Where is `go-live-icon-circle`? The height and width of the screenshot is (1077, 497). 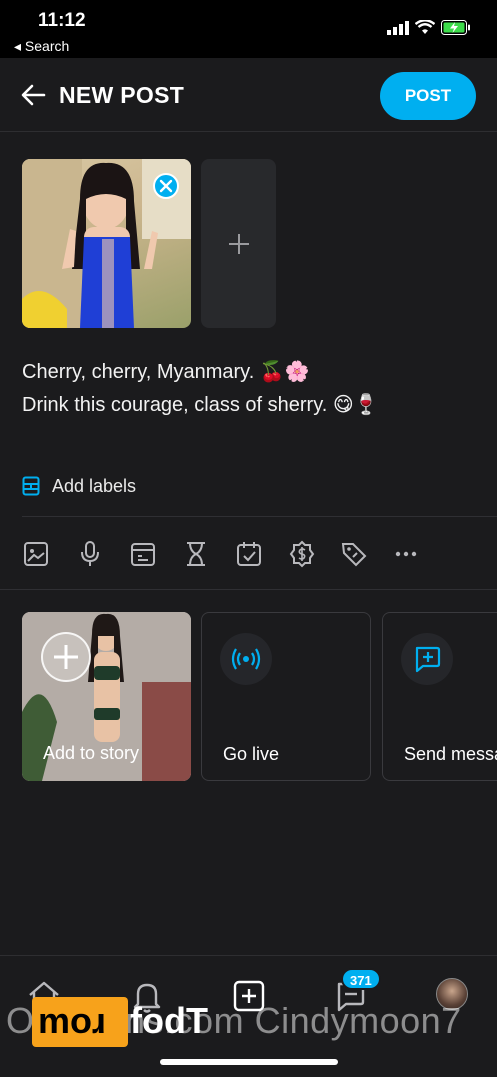
go-live-icon-circle is located at coordinates (246, 659).